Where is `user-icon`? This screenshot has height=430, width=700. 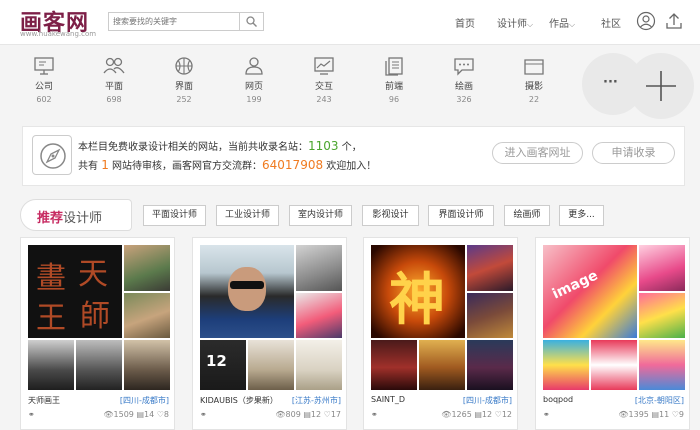 user-icon is located at coordinates (254, 66).